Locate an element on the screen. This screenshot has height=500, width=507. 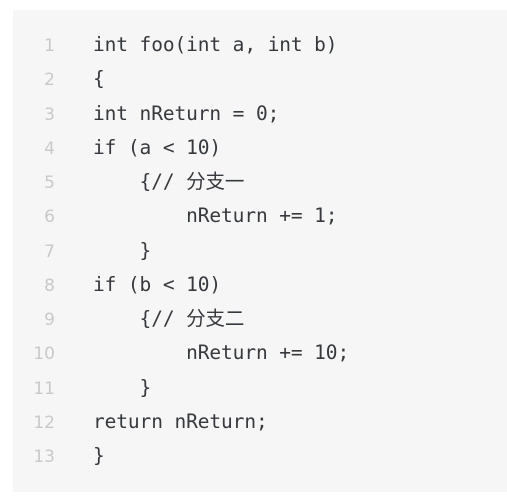
line-code-text: int nReturn = 0; is located at coordinates (186, 113).